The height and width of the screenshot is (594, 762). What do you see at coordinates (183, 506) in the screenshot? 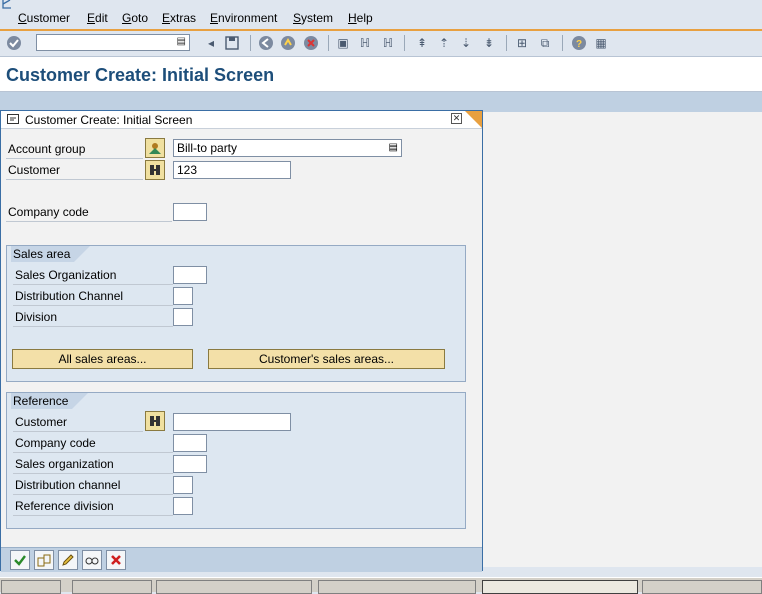
I see `ref-division-input` at bounding box center [183, 506].